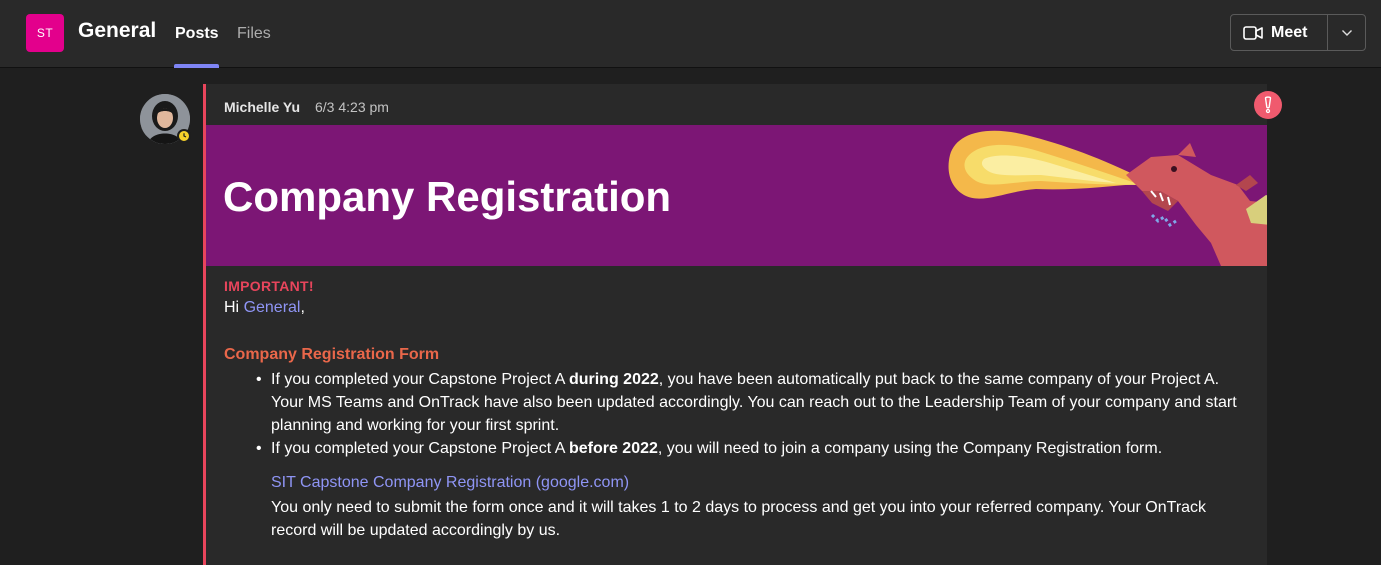 The image size is (1381, 565). I want to click on bullet-bold-text: before 2022, so click(613, 448).